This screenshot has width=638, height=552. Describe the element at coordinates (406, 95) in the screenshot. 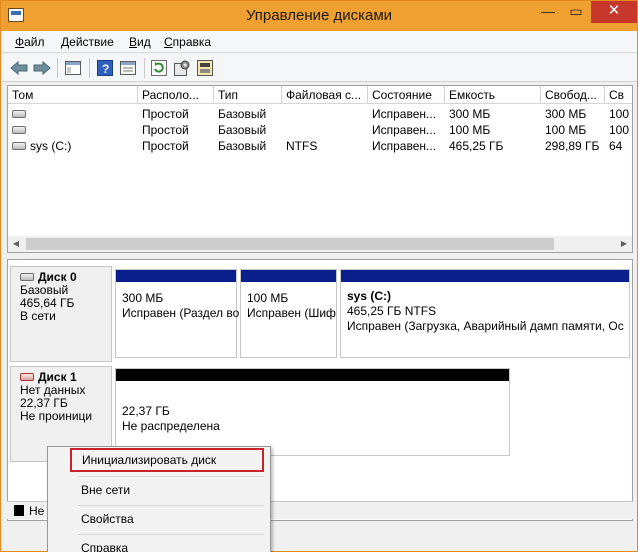

I see `column-header-status: Состояние` at that location.